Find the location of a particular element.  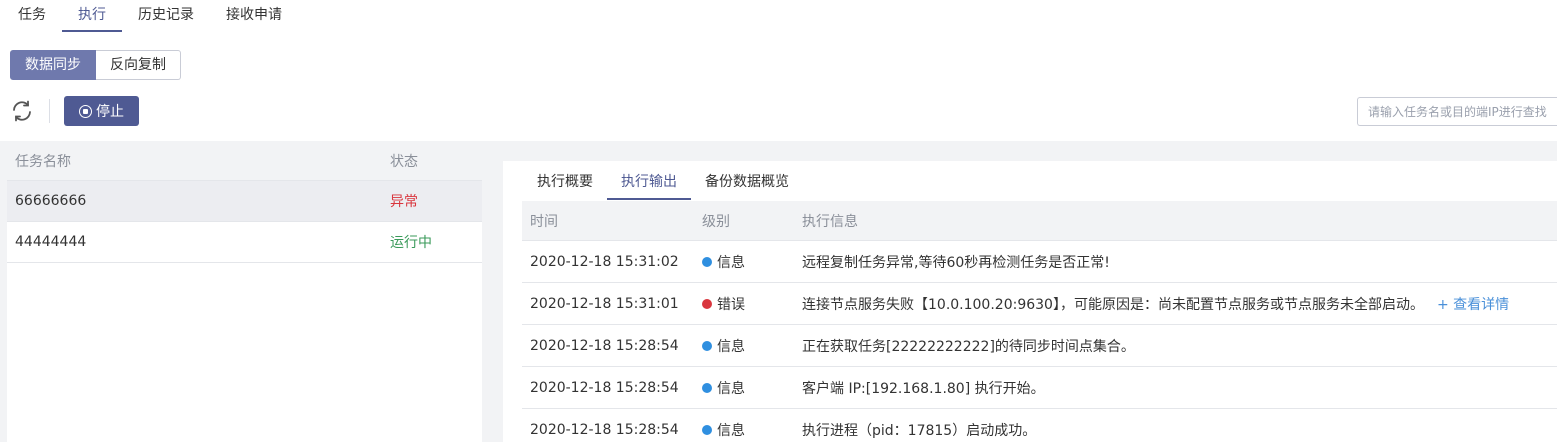

view-details-link: + 查看详情 is located at coordinates (1497, 304).